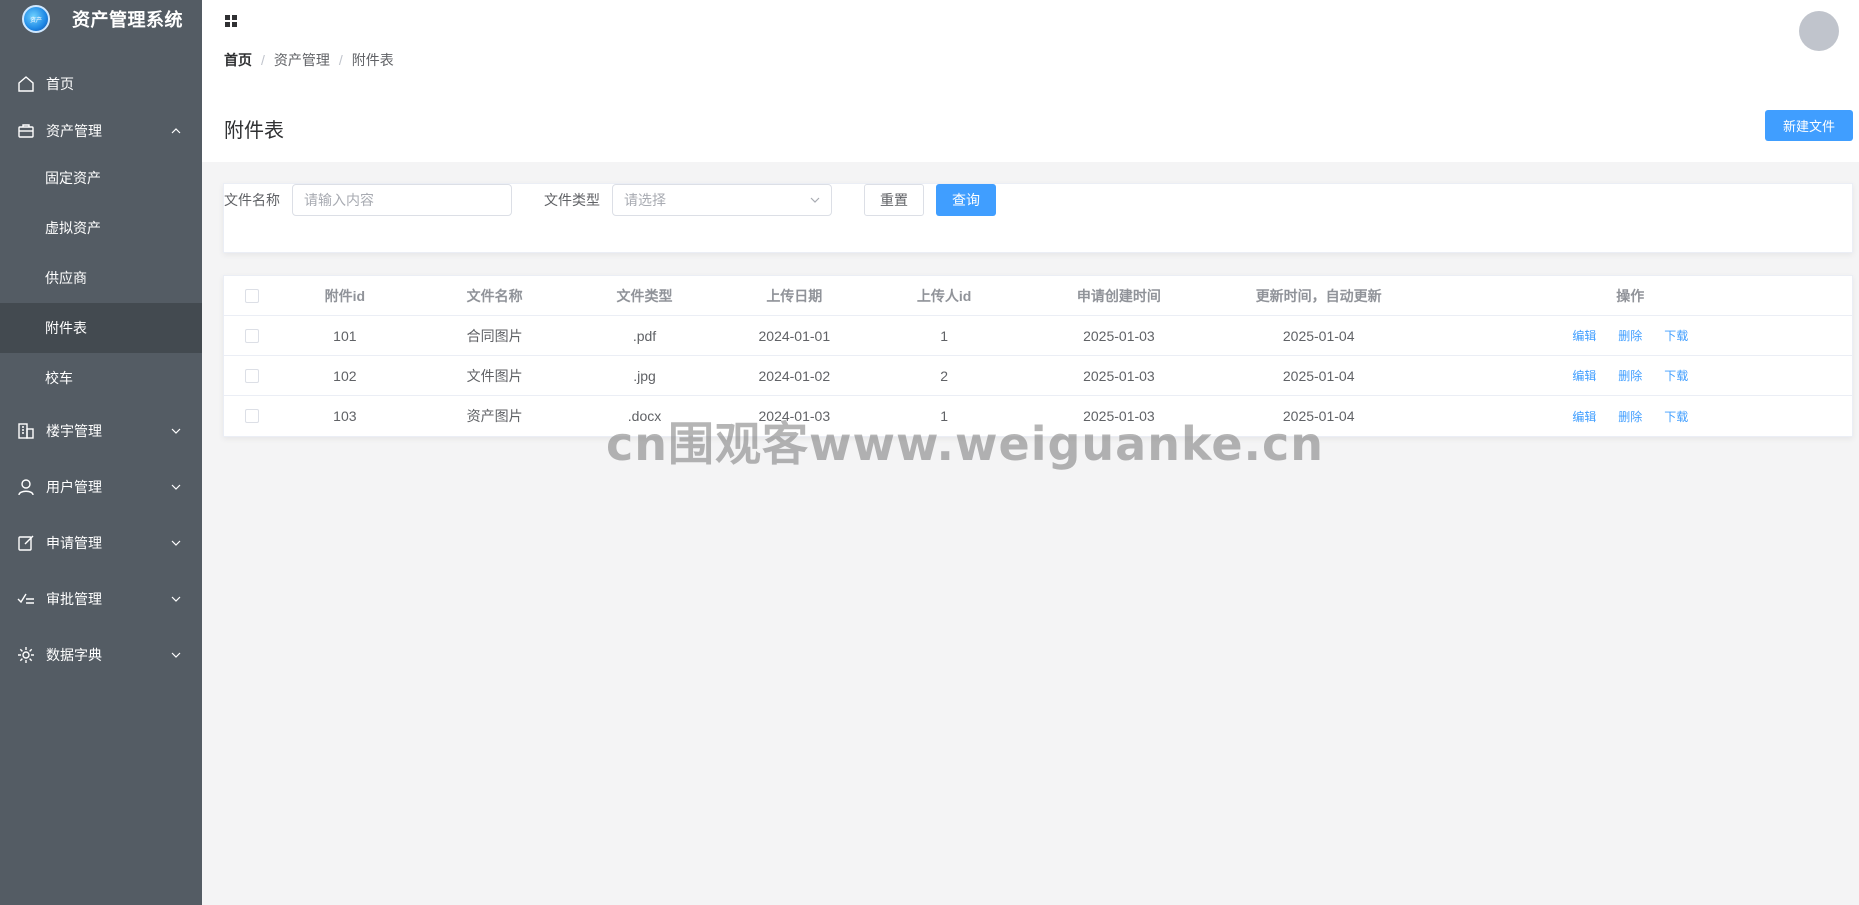  I want to click on sidebar-item-application-management: 申请管理, so click(101, 543).